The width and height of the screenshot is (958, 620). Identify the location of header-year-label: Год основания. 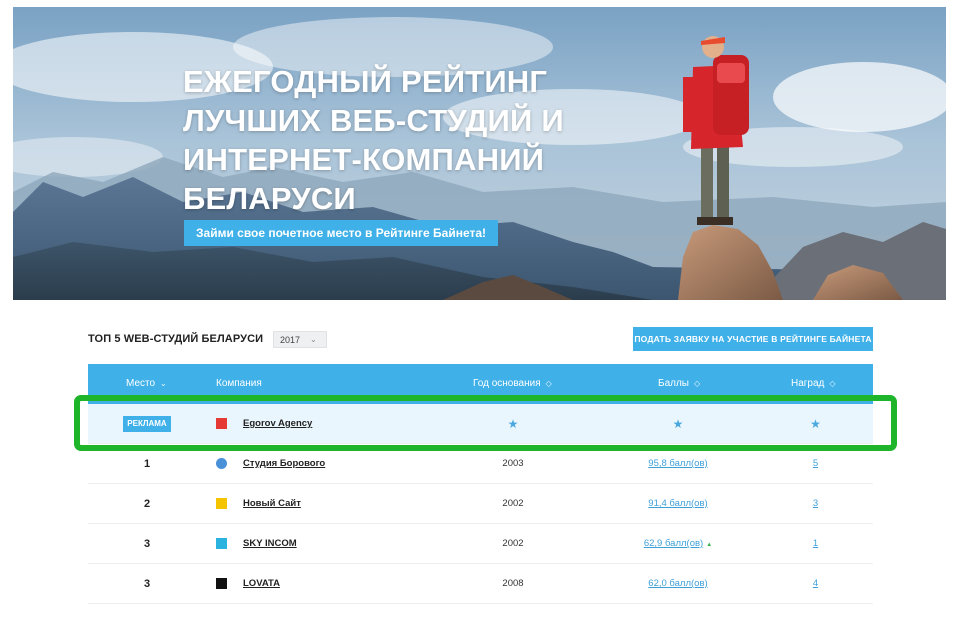
(507, 383).